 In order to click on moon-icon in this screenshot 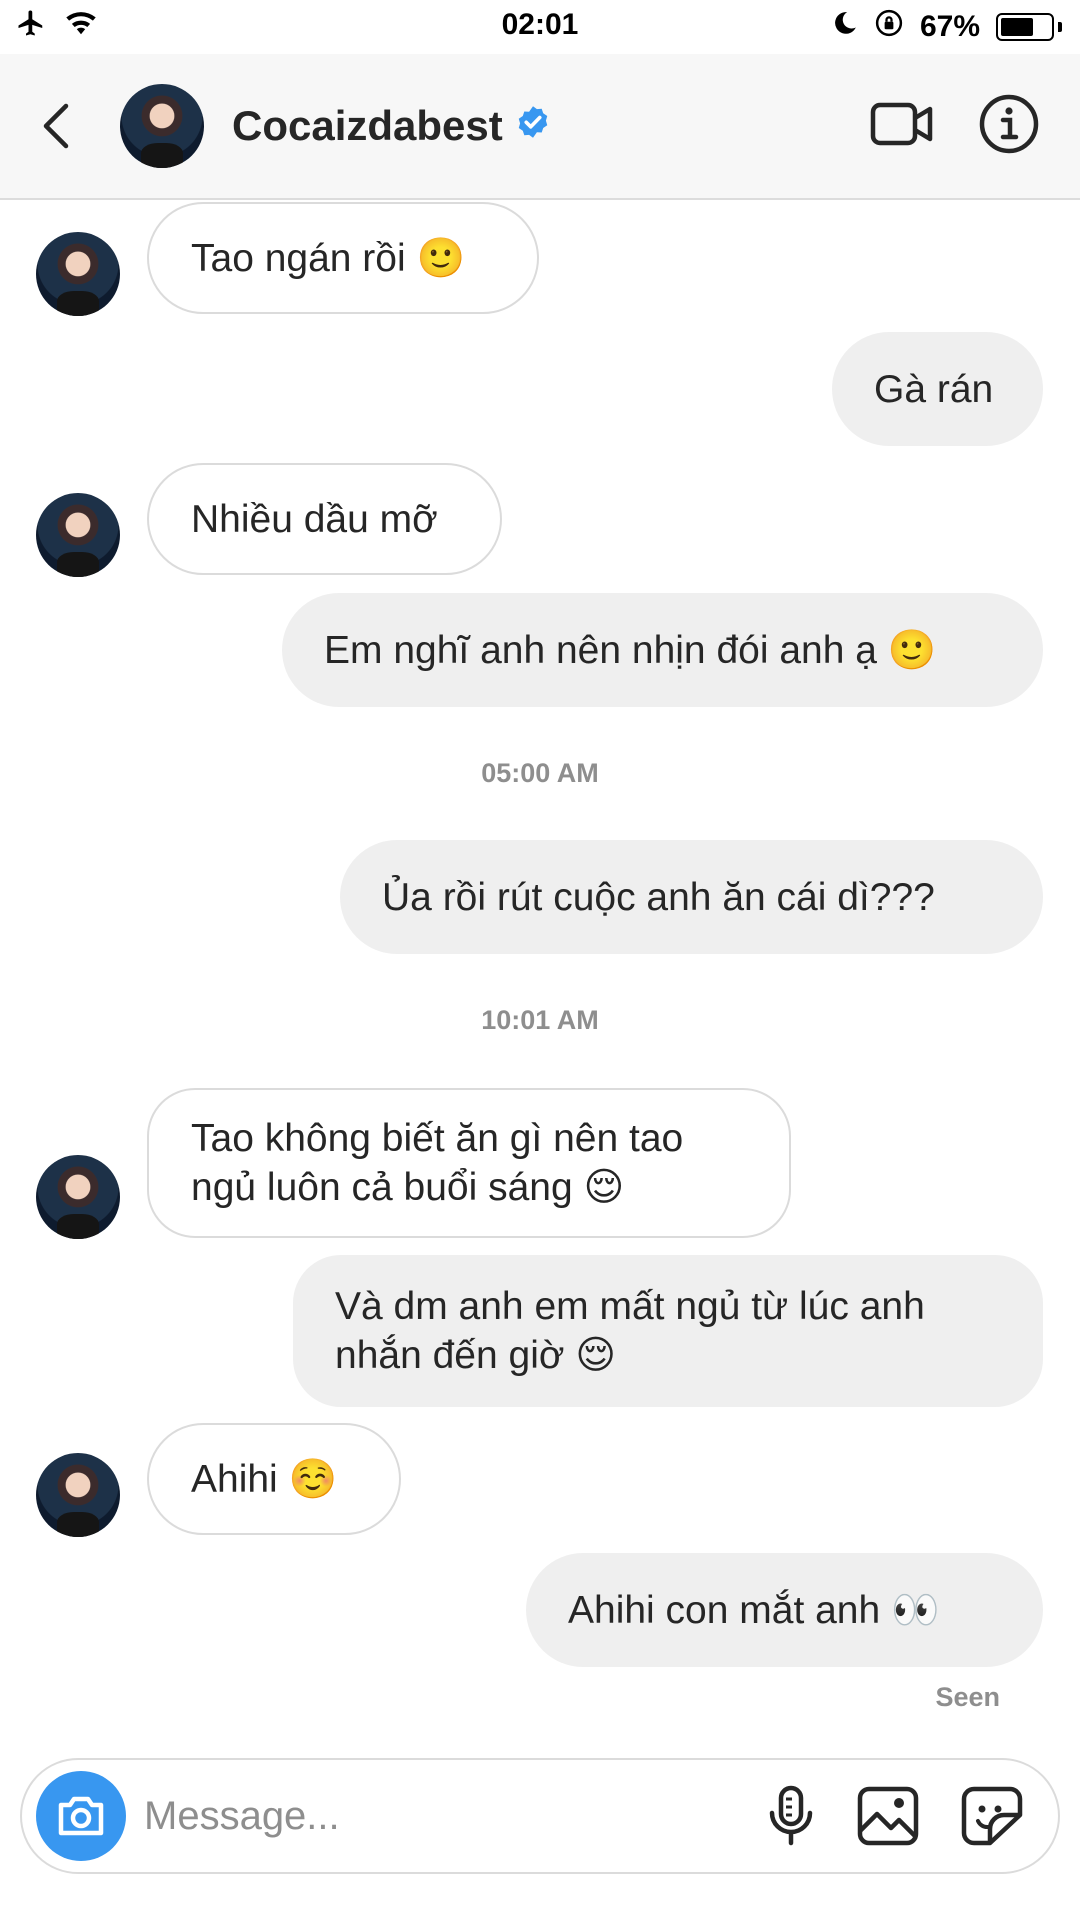, I will do `click(845, 27)`.